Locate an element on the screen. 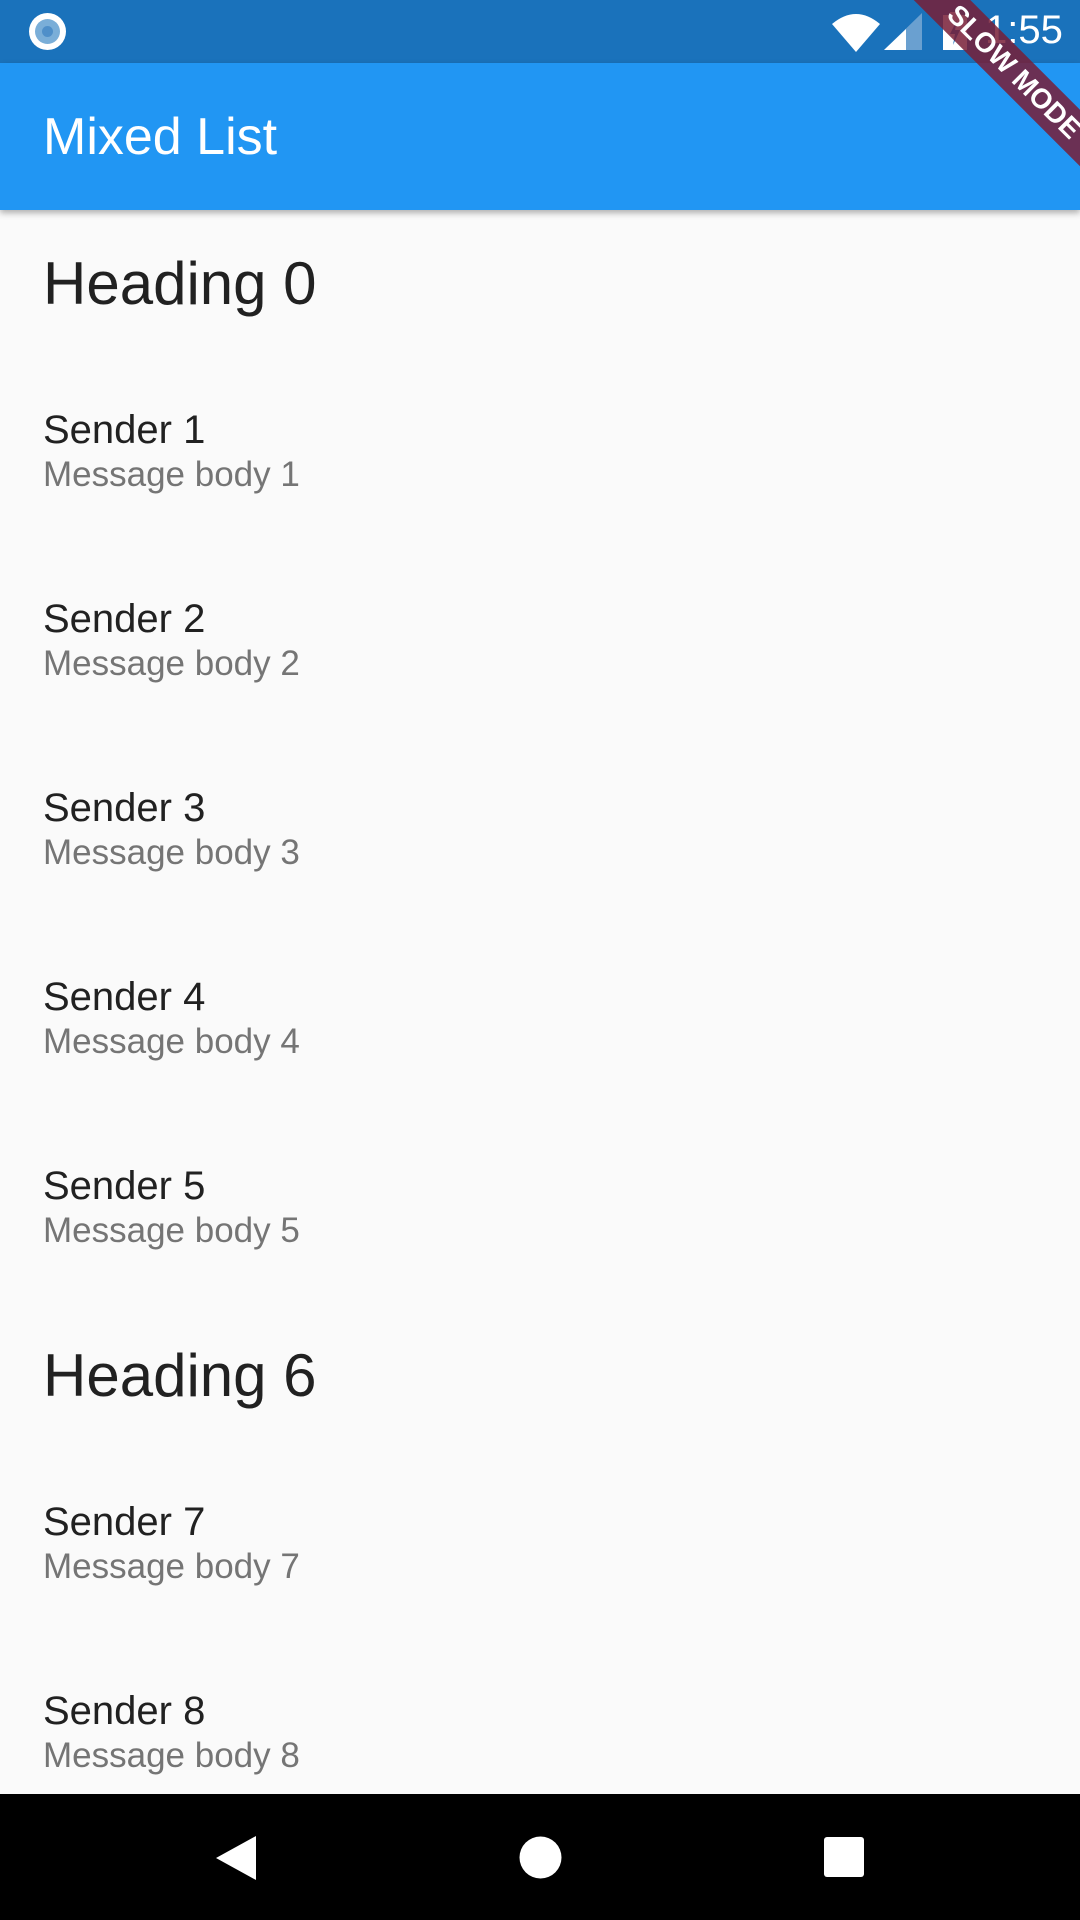 The height and width of the screenshot is (1920, 1080). list-item: Sender 3 Message body 3 is located at coordinates (540, 829).